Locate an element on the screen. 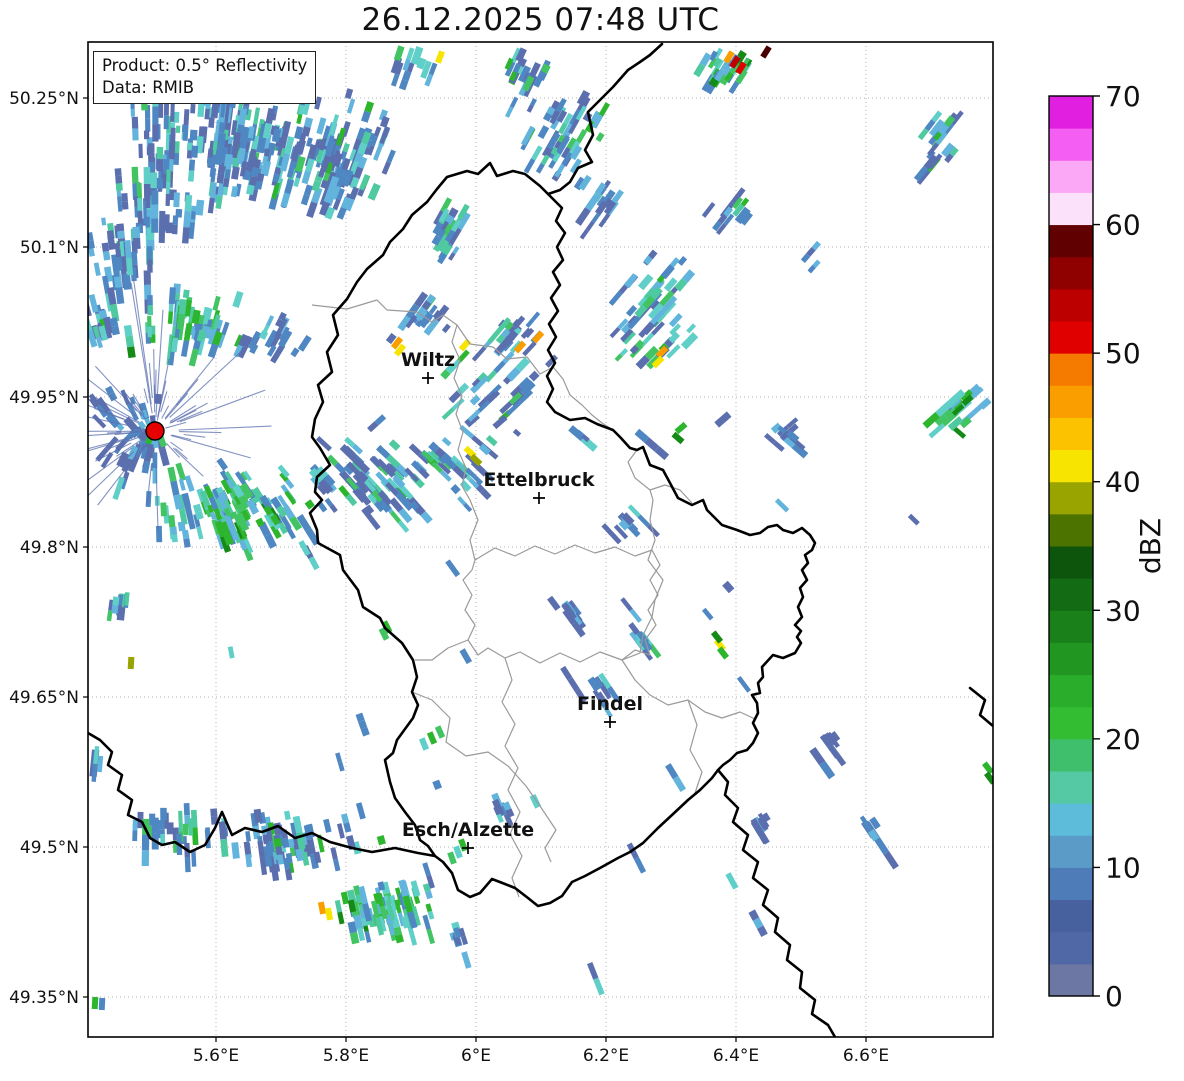  x-tick-label: 6.2°E is located at coordinates (606, 1056).